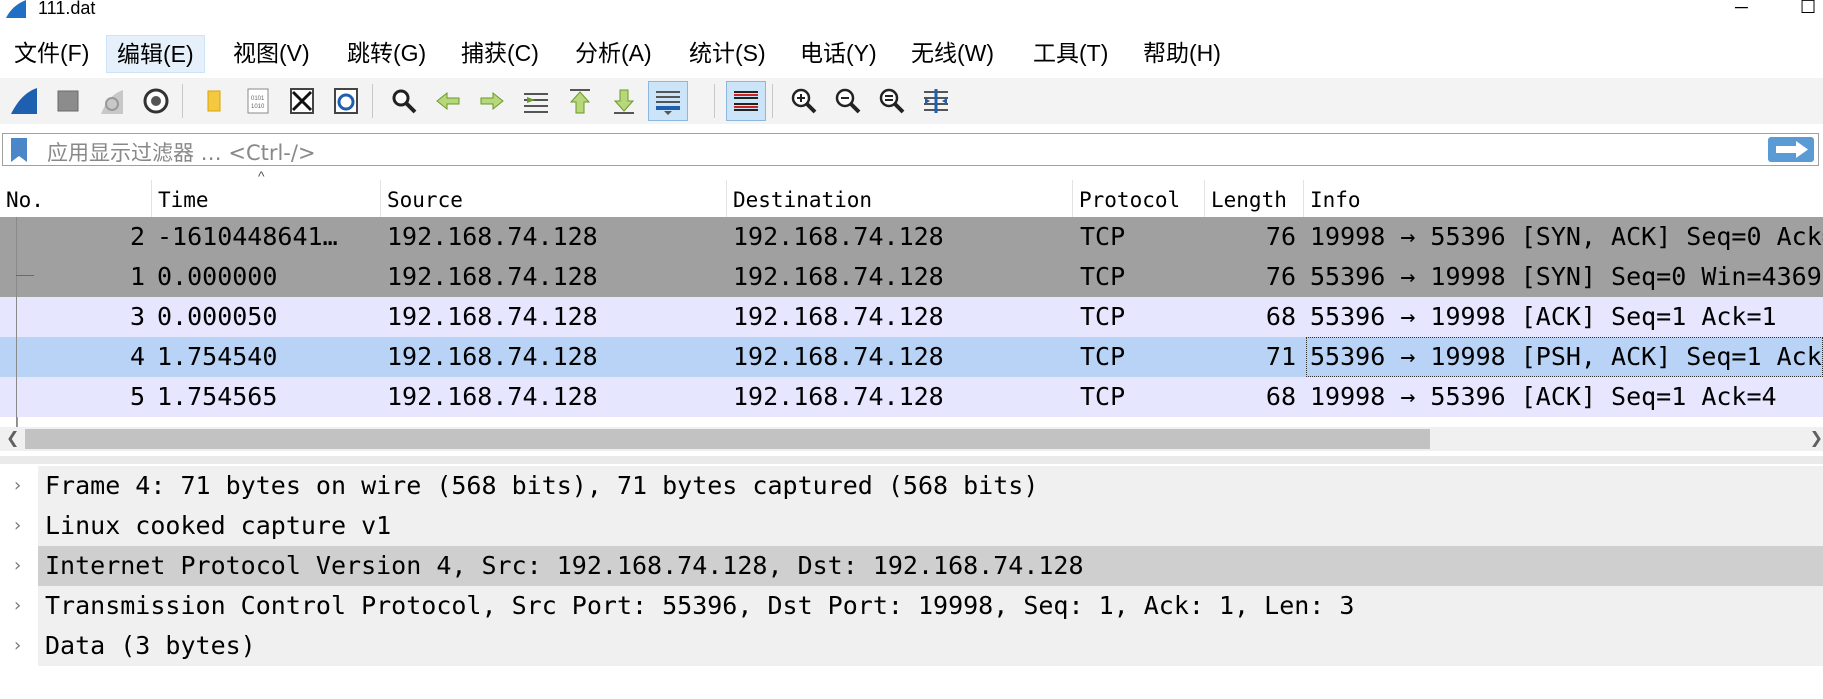 The image size is (1823, 699). What do you see at coordinates (492, 101) in the screenshot?
I see `forward-arrow-icon` at bounding box center [492, 101].